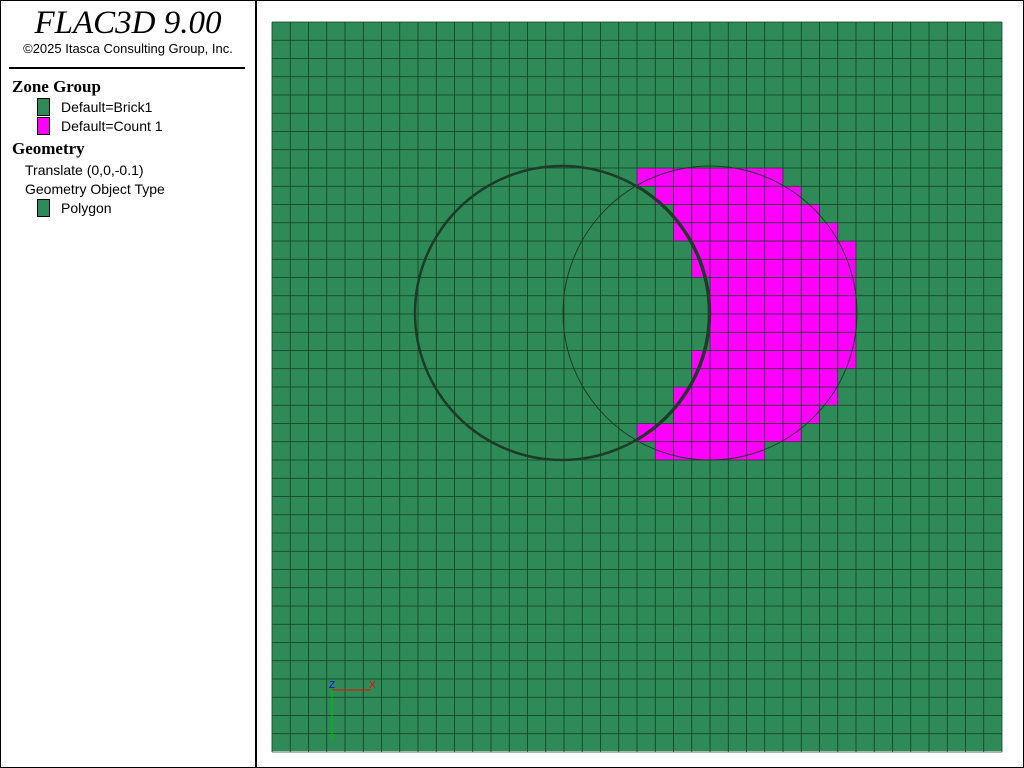  Describe the element at coordinates (43, 126) in the screenshot. I see `count1-swatch` at that location.